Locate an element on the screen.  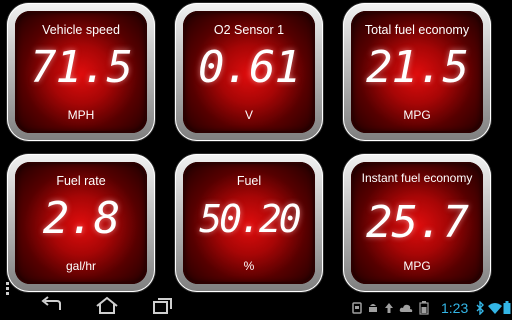
battery-icon is located at coordinates (424, 310).